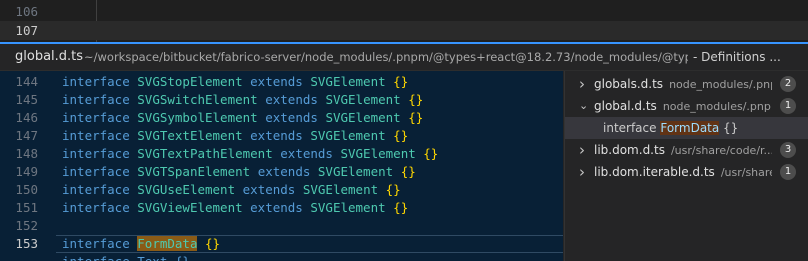 The image size is (808, 261). What do you see at coordinates (788, 172) in the screenshot?
I see `reference-count-badge: 1` at bounding box center [788, 172].